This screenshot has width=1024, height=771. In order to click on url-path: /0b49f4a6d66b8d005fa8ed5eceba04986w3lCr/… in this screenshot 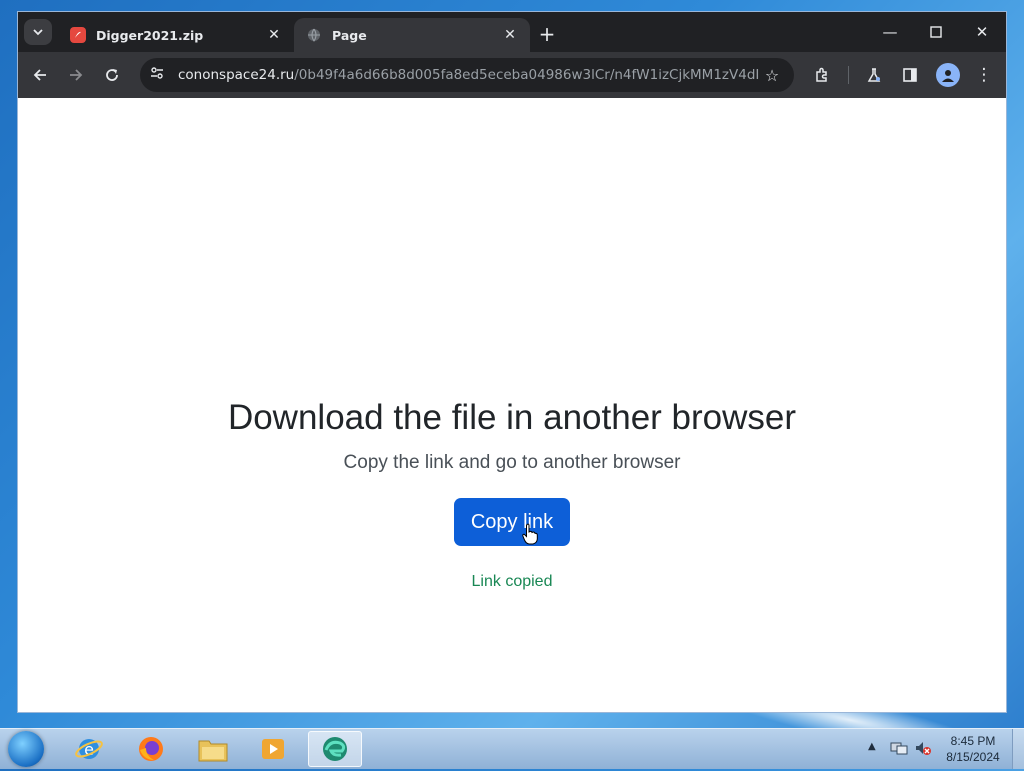, I will do `click(527, 75)`.